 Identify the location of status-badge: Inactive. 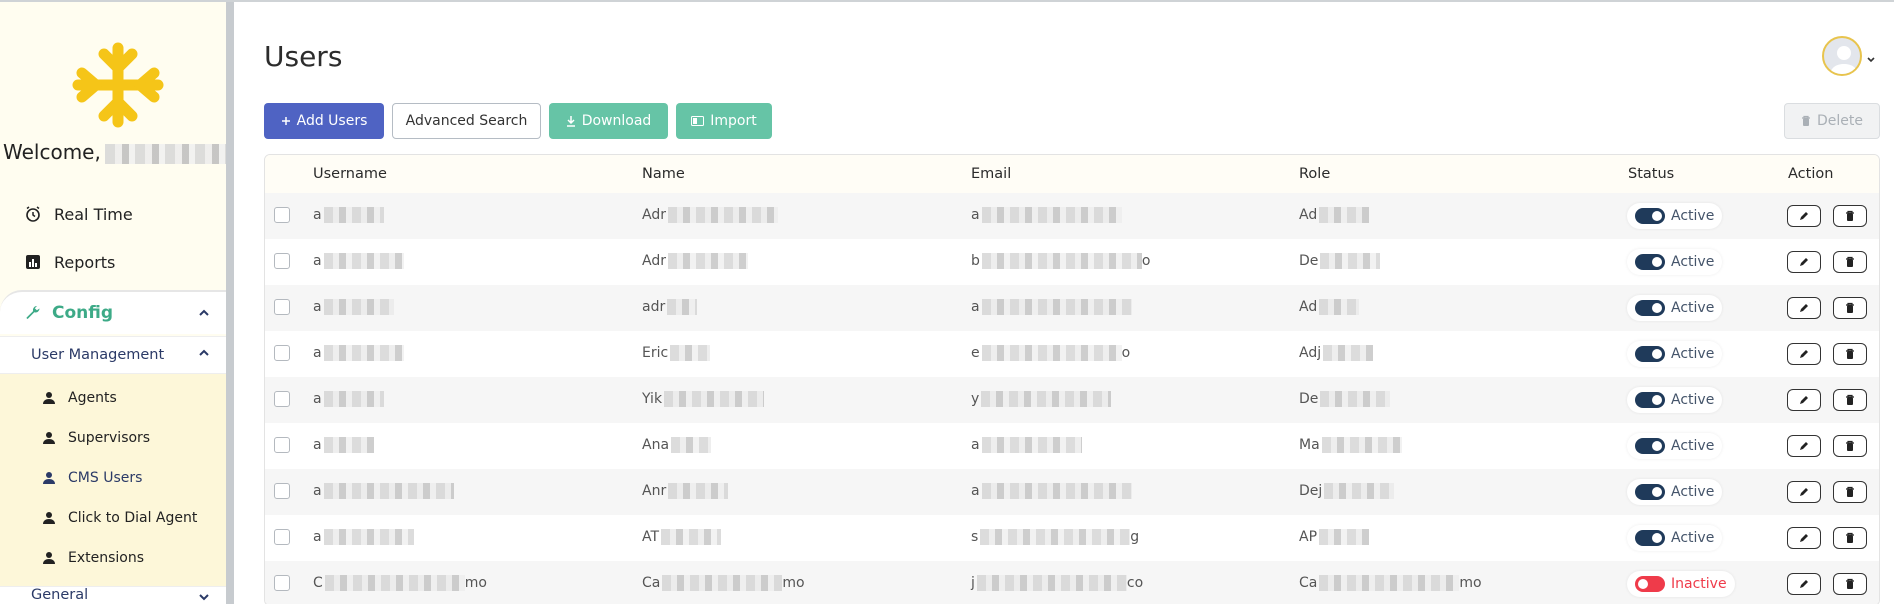
(1681, 584).